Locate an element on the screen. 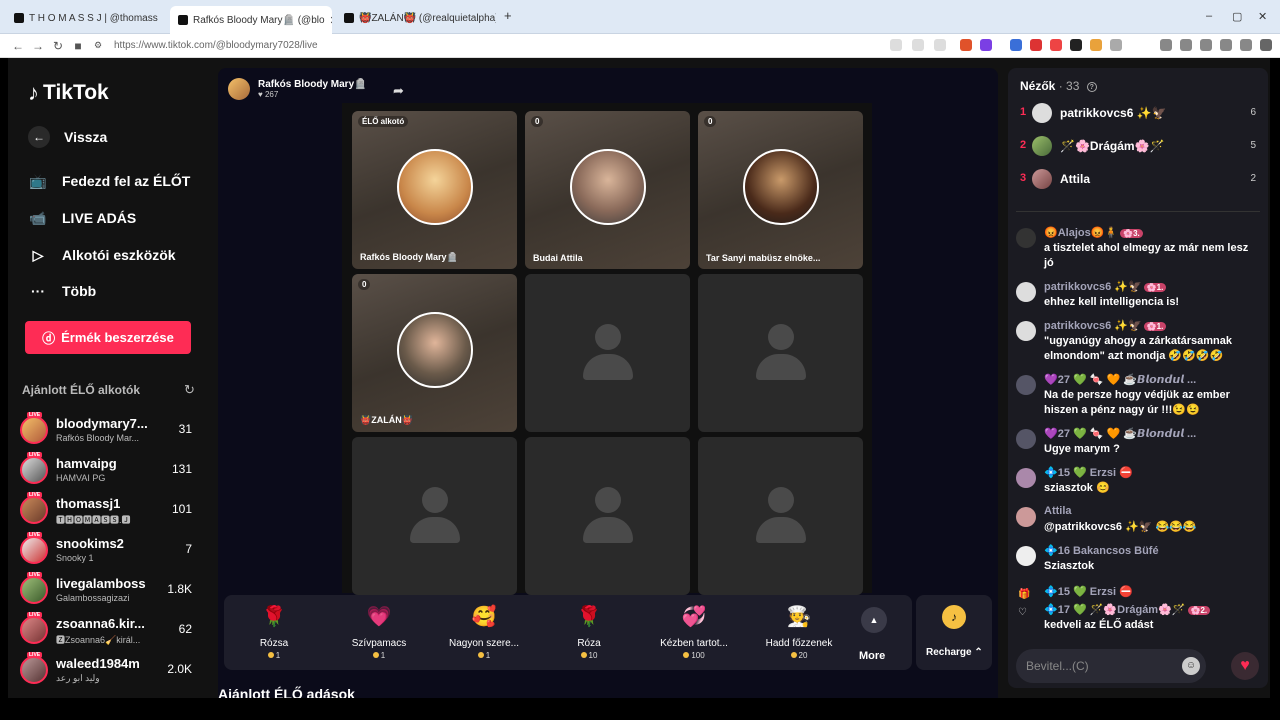  more-gifts-button: More is located at coordinates (872, 656).